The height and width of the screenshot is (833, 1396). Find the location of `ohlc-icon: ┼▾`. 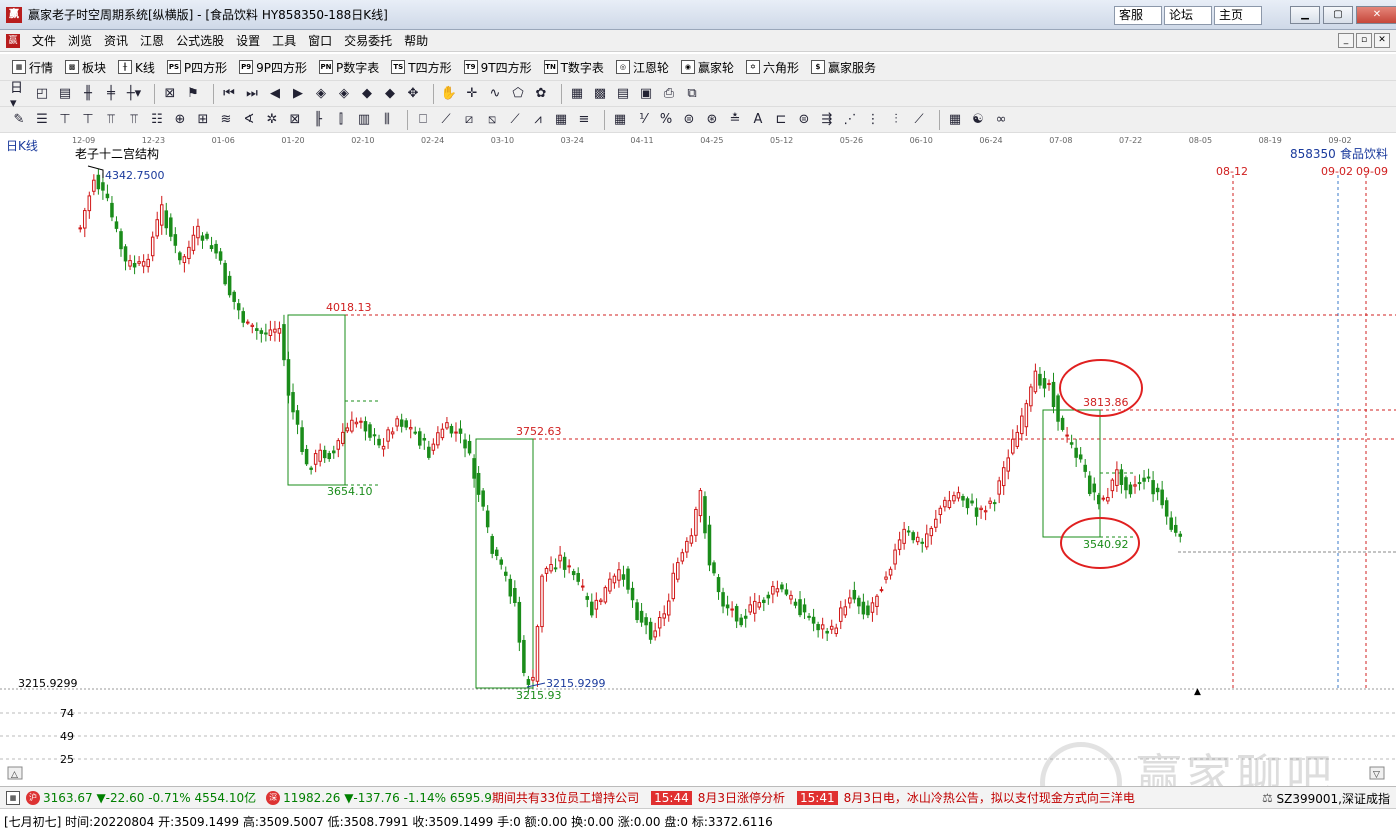

ohlc-icon: ┼▾ is located at coordinates (134, 94).